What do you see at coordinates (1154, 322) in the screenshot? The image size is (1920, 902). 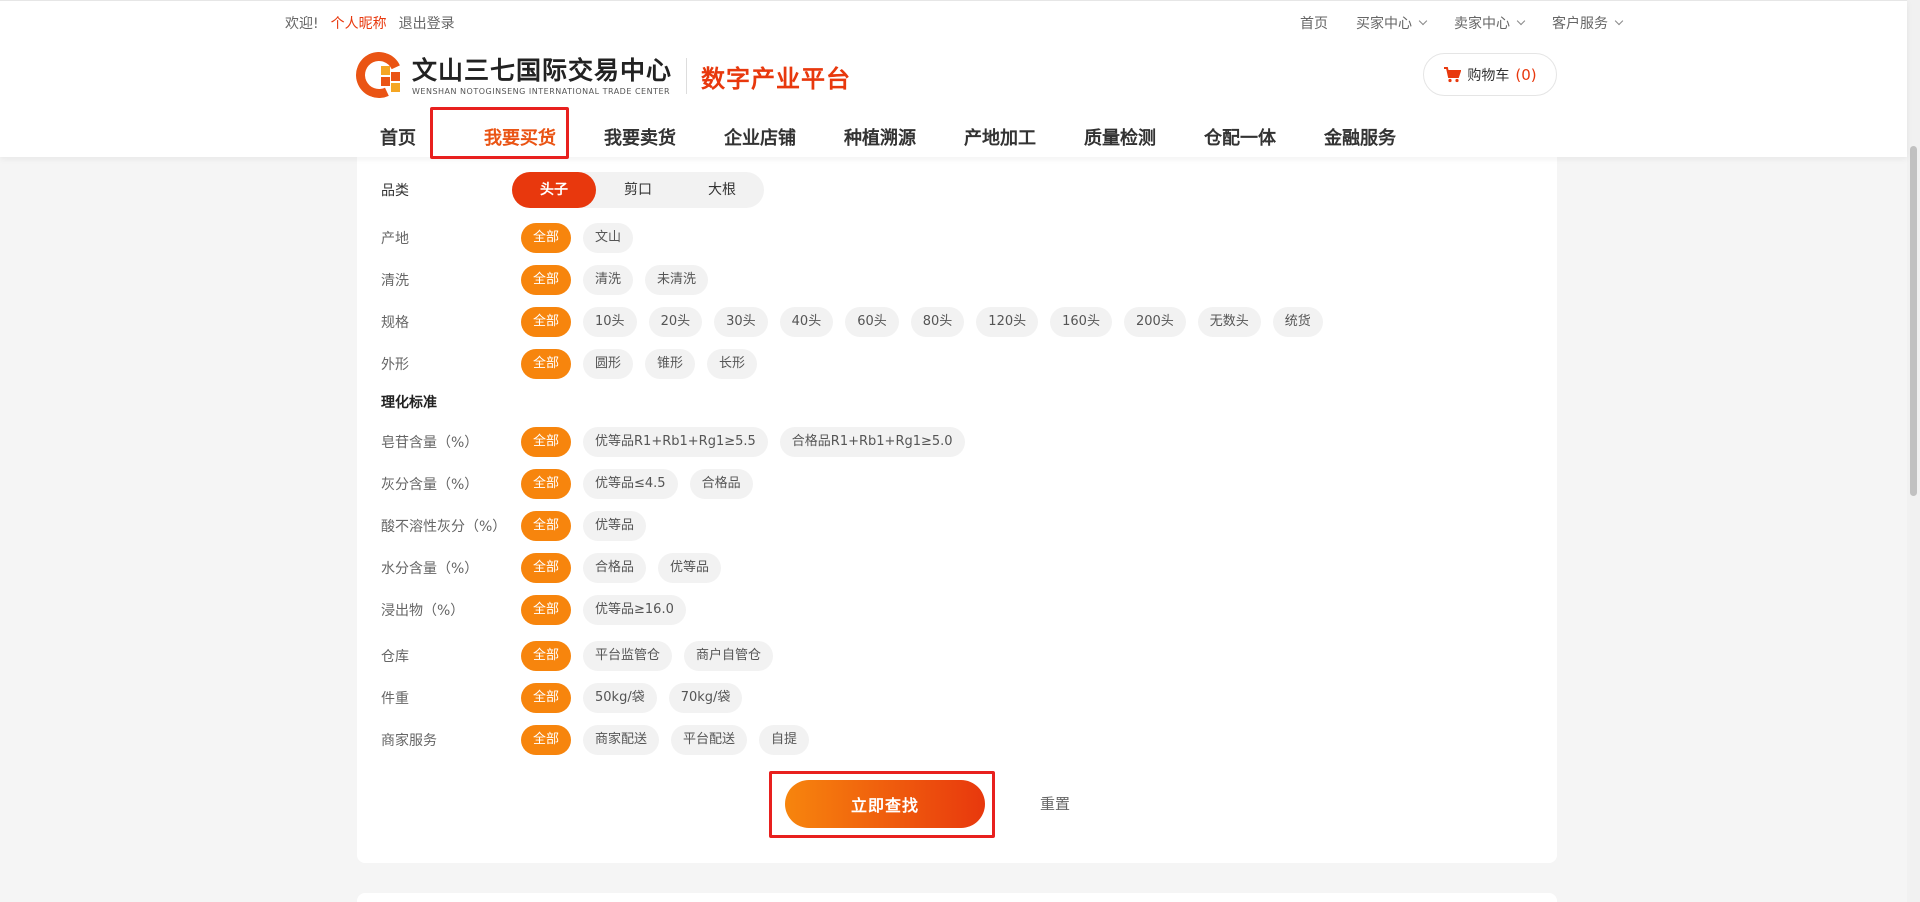 I see `filter-option: 200头` at bounding box center [1154, 322].